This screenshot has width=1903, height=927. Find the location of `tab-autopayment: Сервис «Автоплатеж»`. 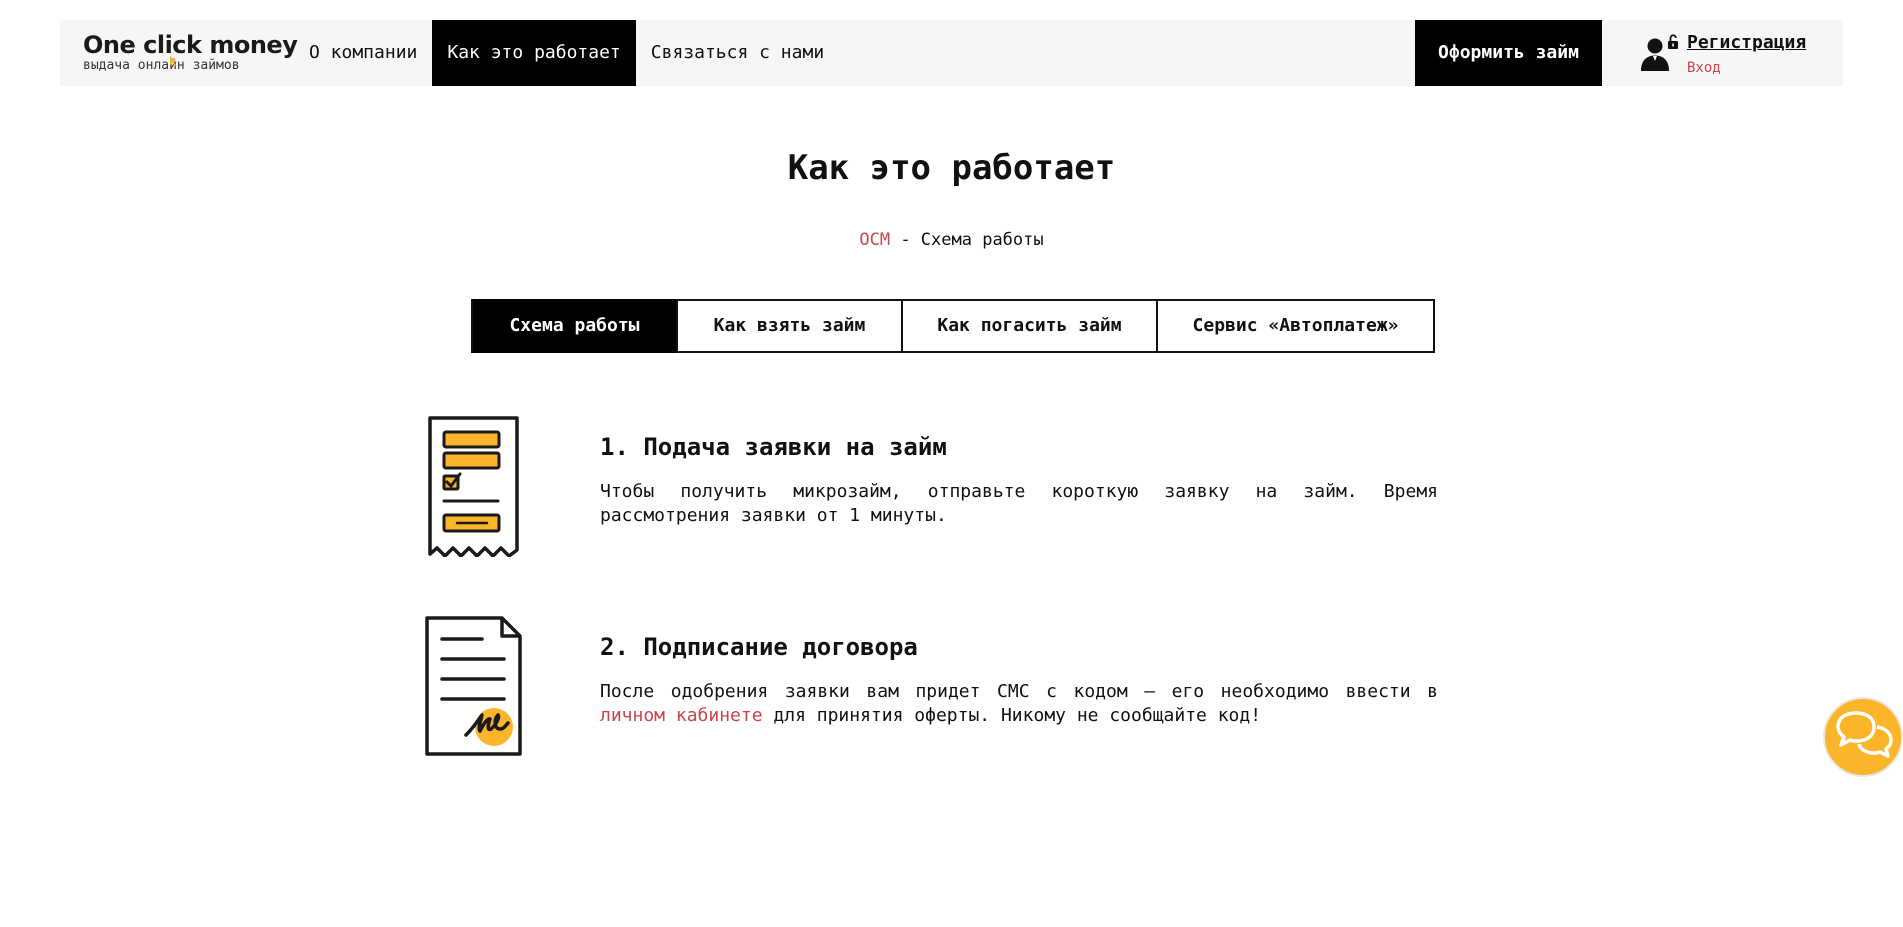

tab-autopayment: Сервис «Автоплатеж» is located at coordinates (1294, 326).